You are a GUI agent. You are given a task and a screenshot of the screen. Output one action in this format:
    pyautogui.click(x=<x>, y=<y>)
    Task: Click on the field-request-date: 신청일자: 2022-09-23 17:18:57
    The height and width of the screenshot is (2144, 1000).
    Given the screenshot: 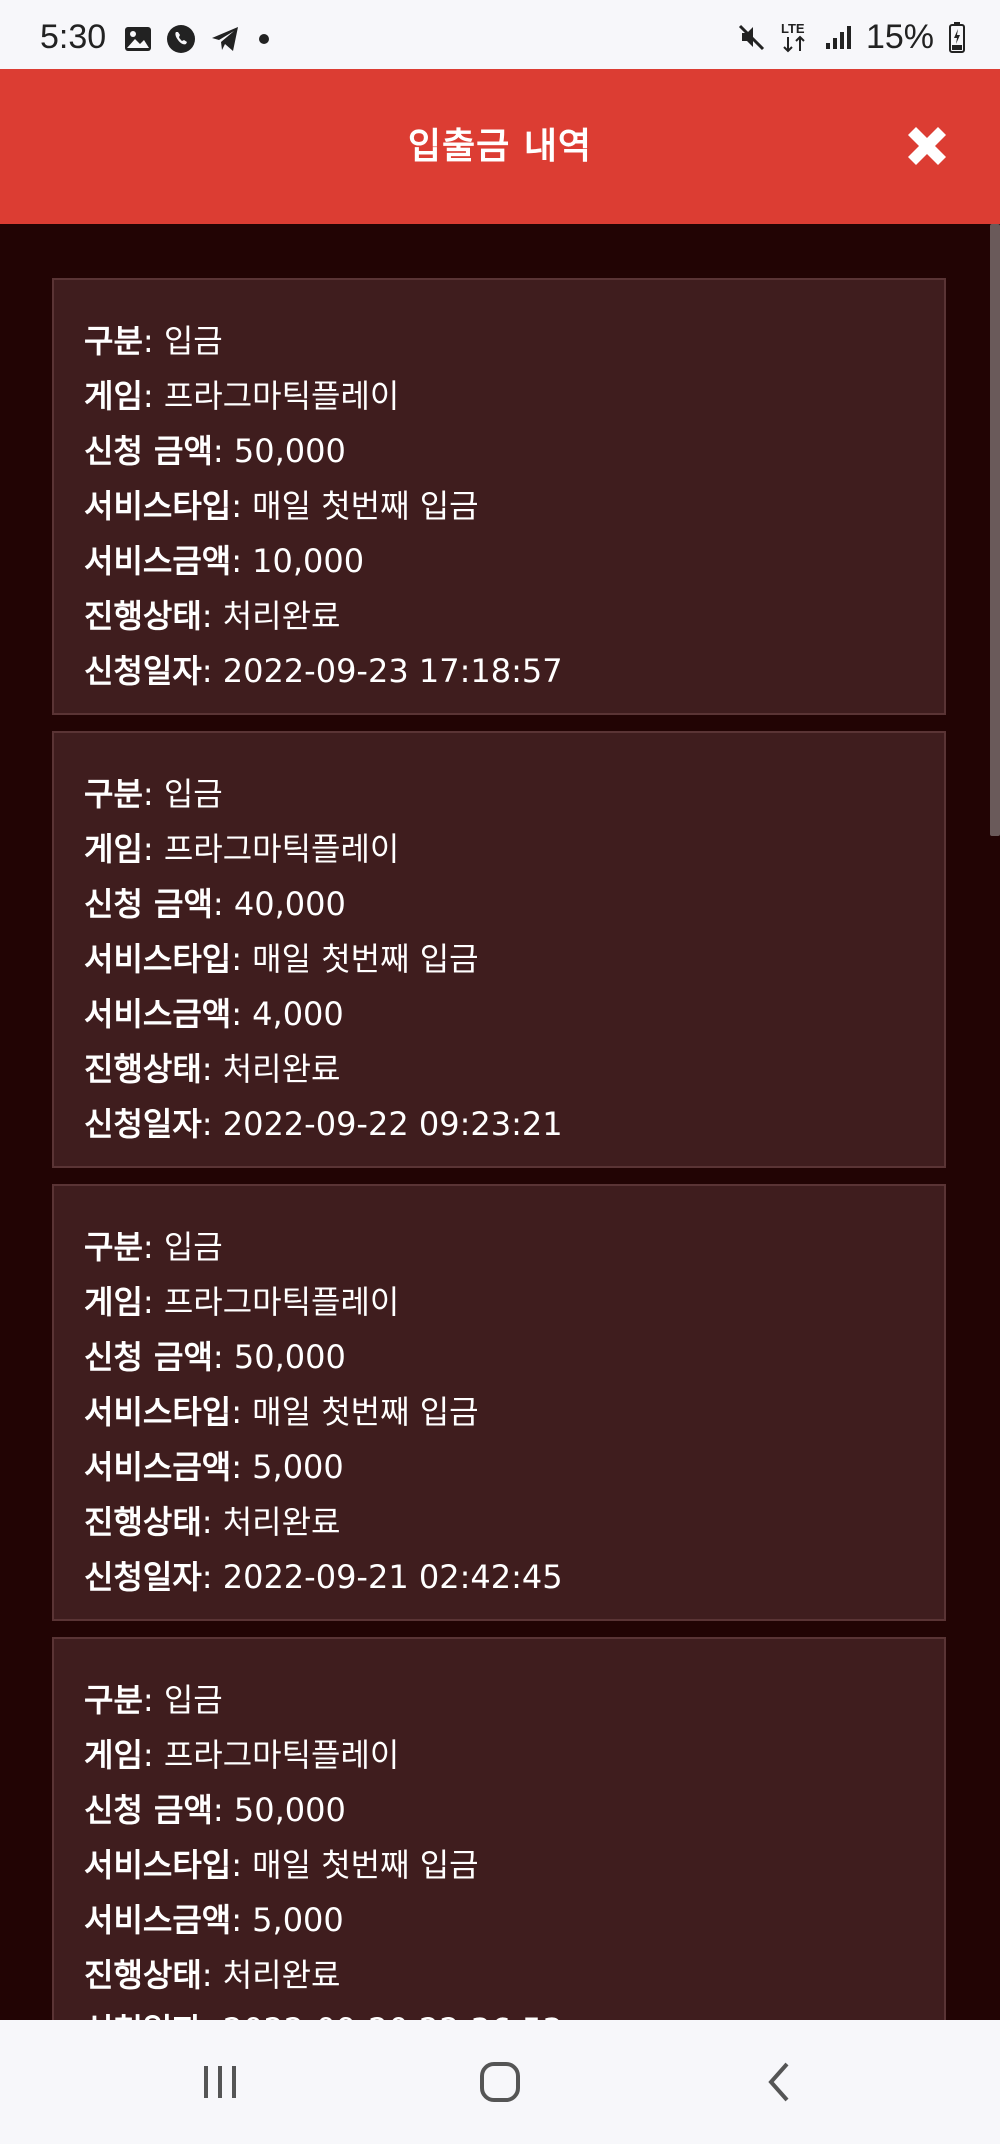 What is the action you would take?
    pyautogui.click(x=514, y=671)
    